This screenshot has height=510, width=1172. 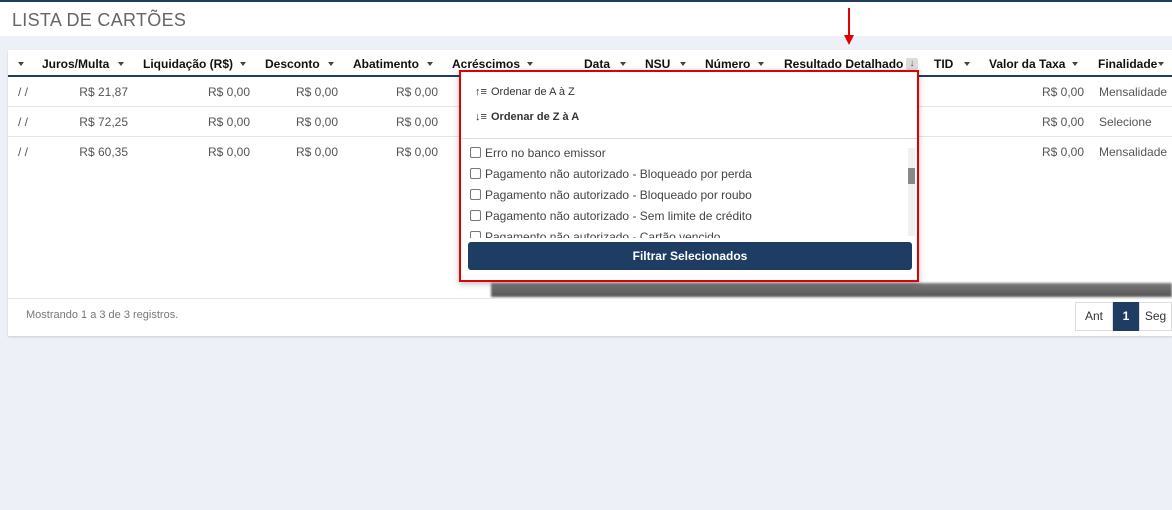 I want to click on scrollbar-thumb, so click(x=911, y=176).